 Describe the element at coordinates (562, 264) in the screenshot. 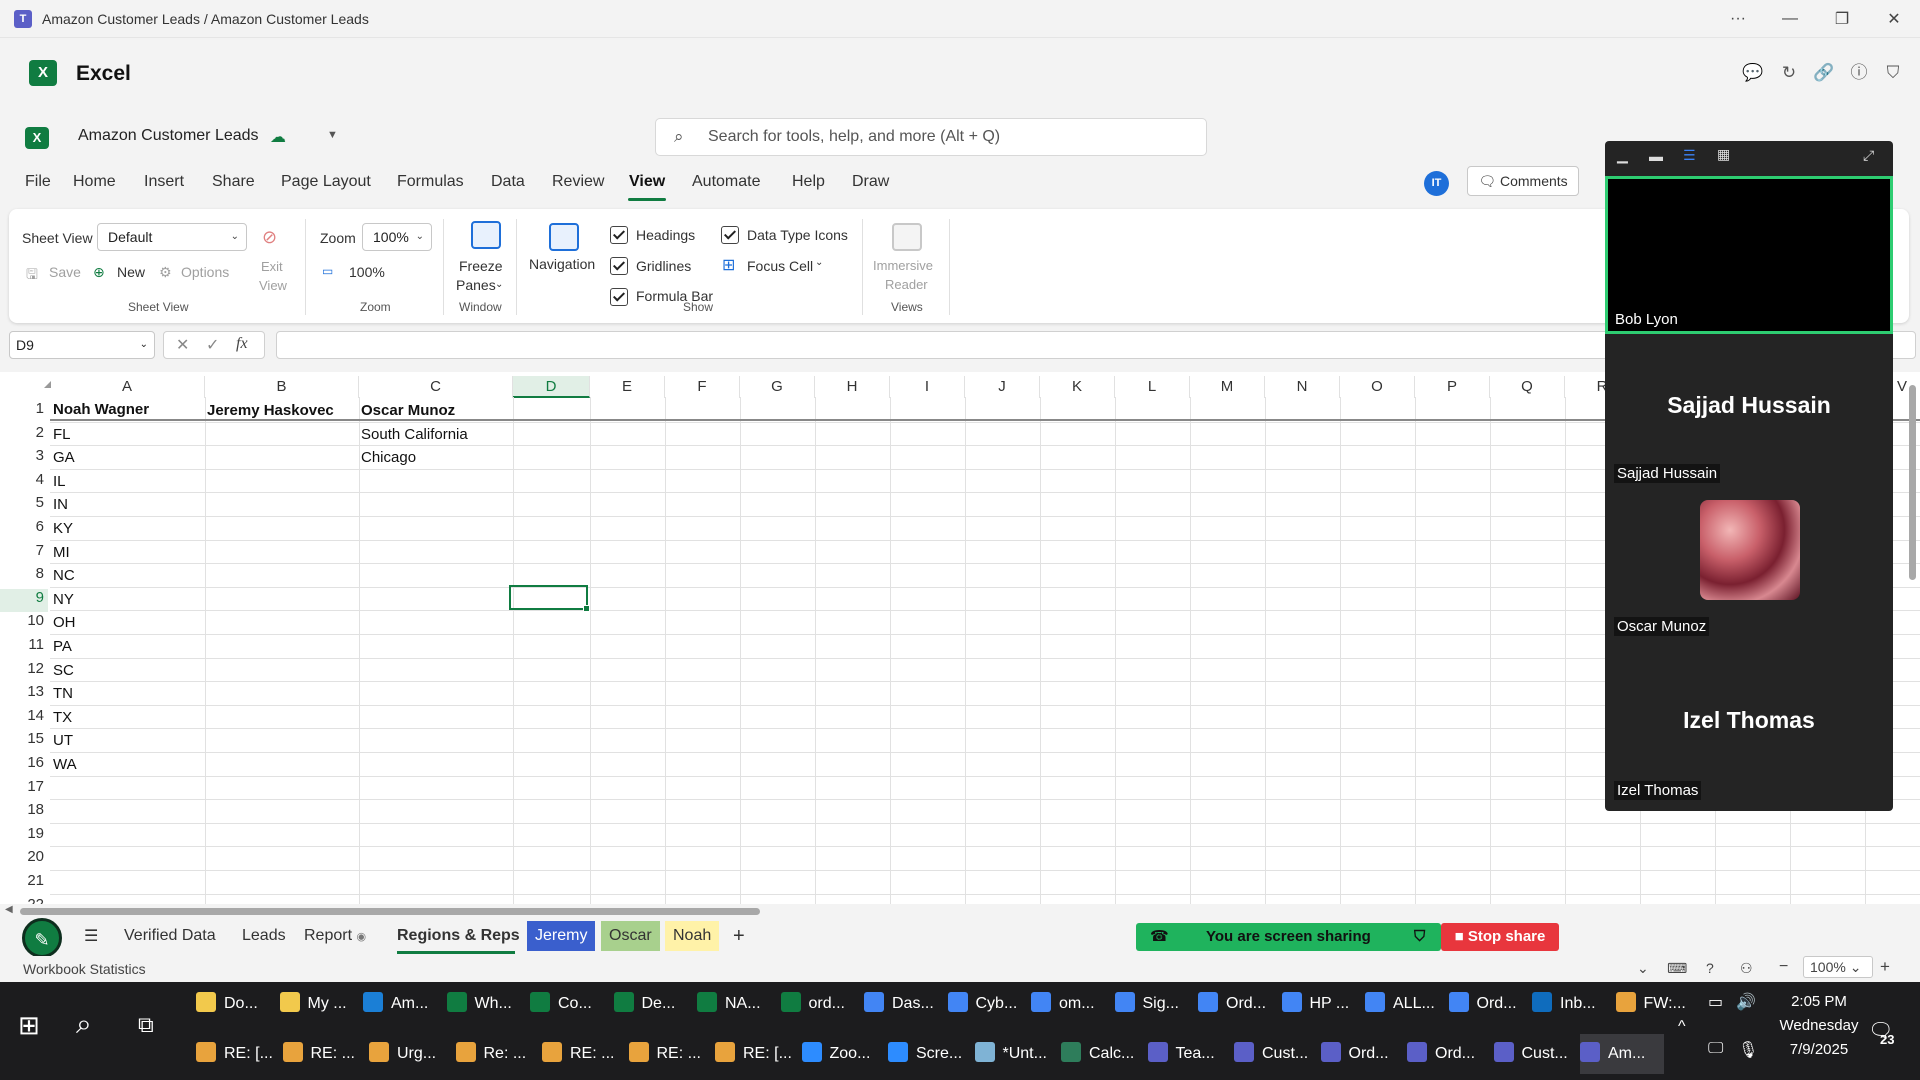

I see `navigation-button: Navigation` at that location.